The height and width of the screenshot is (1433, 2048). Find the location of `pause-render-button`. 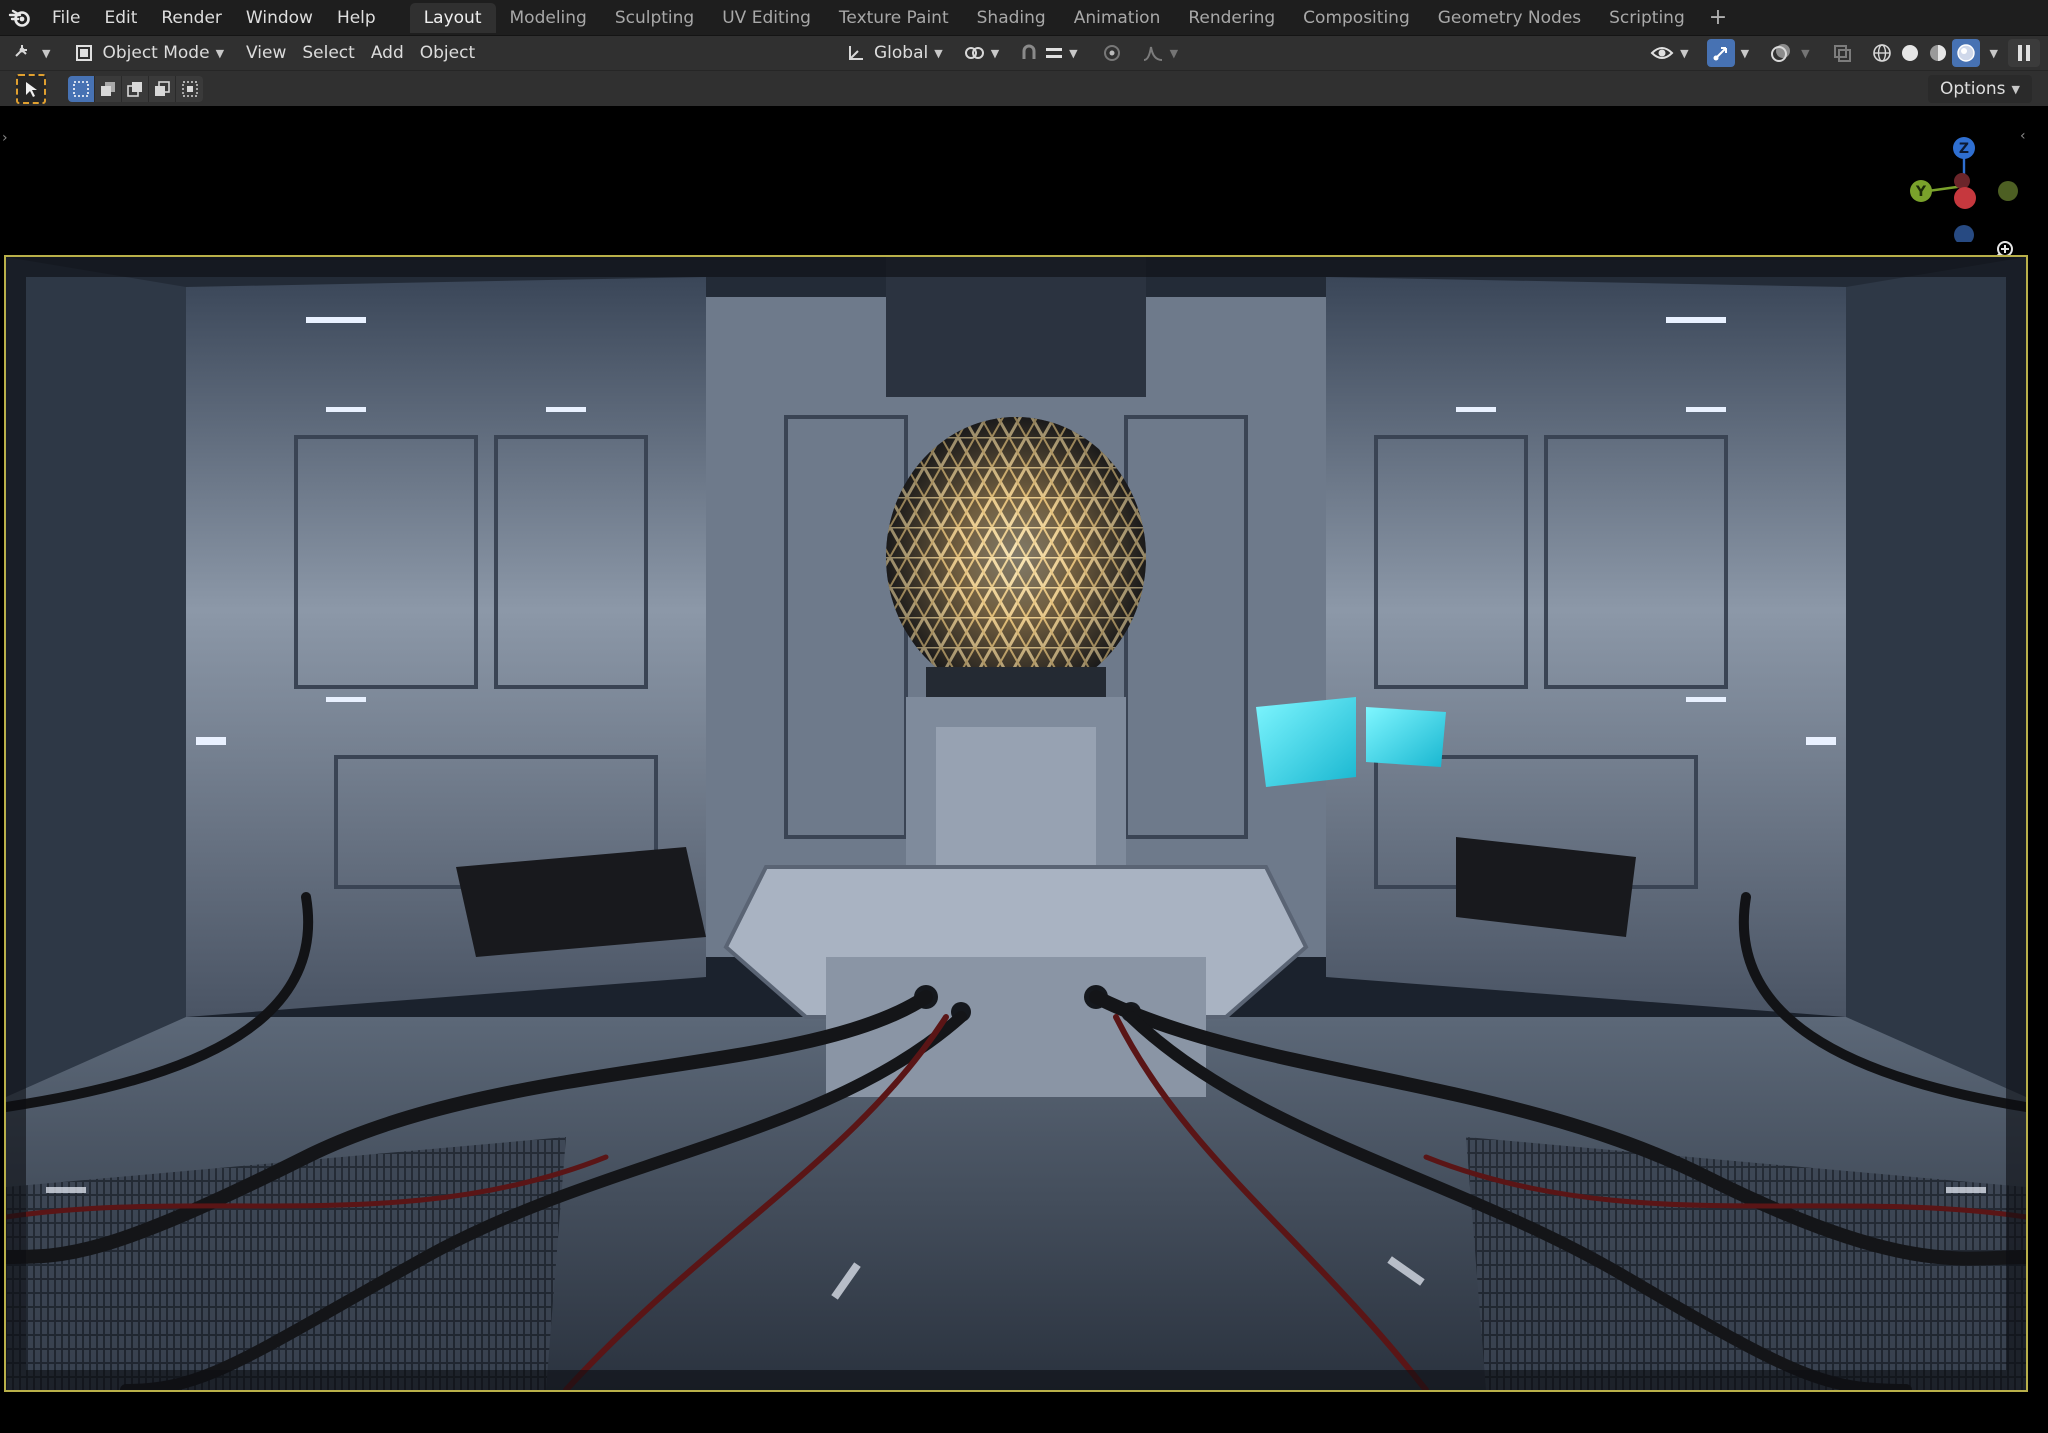

pause-render-button is located at coordinates (2024, 53).